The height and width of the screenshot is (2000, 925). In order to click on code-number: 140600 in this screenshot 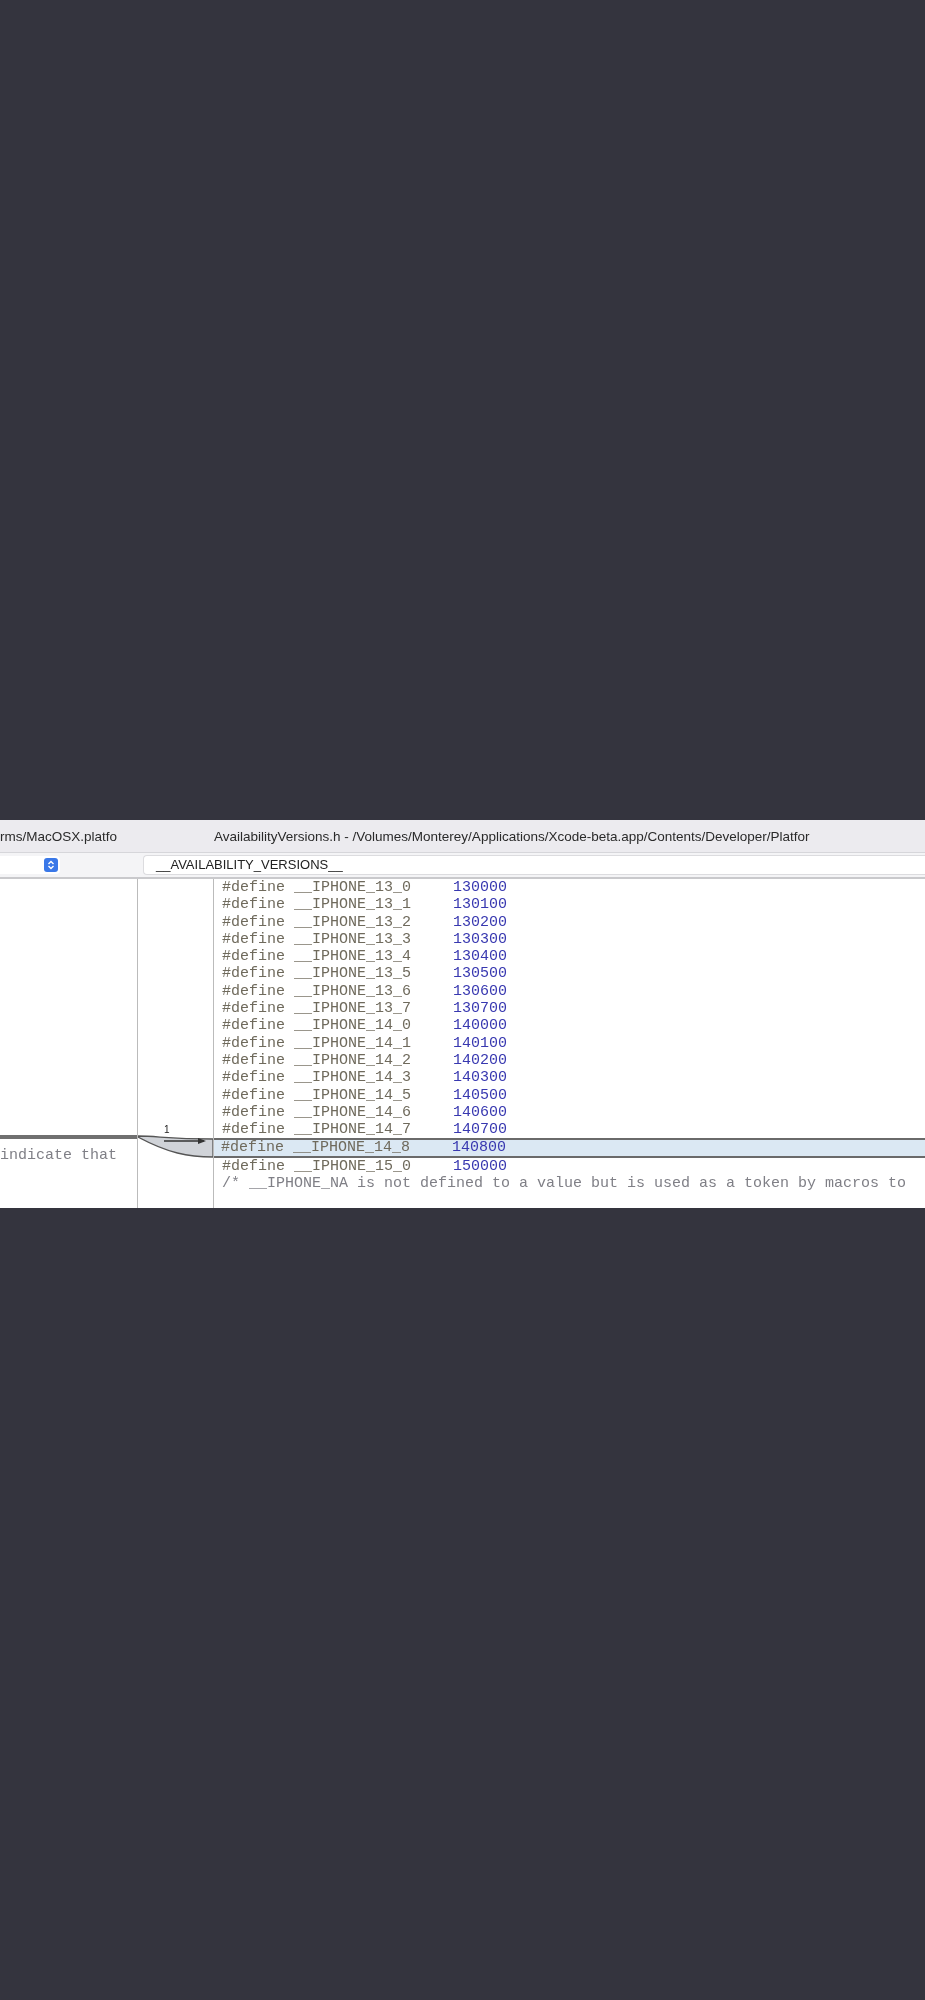, I will do `click(480, 1112)`.